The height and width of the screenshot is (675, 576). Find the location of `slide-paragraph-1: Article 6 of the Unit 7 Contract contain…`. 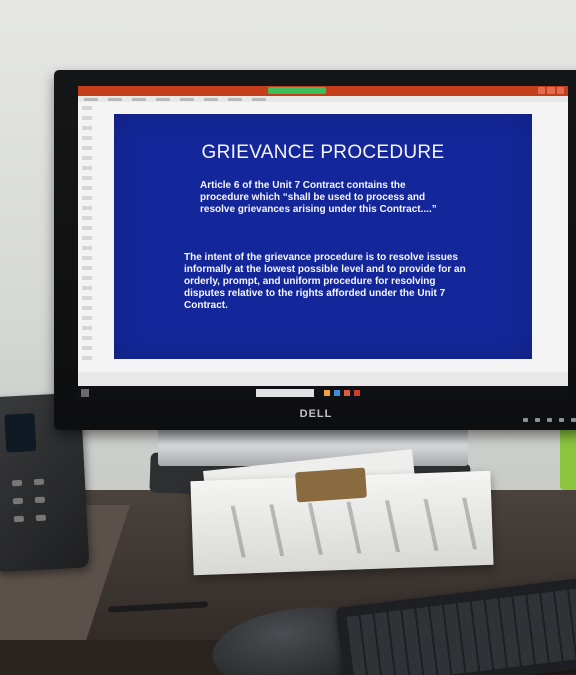

slide-paragraph-1: Article 6 of the Unit 7 Contract contain… is located at coordinates (318, 197).